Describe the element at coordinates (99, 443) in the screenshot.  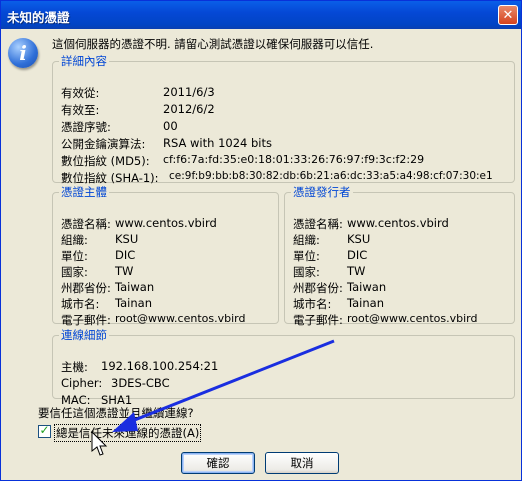
I see `mouse-cursor-icon` at that location.